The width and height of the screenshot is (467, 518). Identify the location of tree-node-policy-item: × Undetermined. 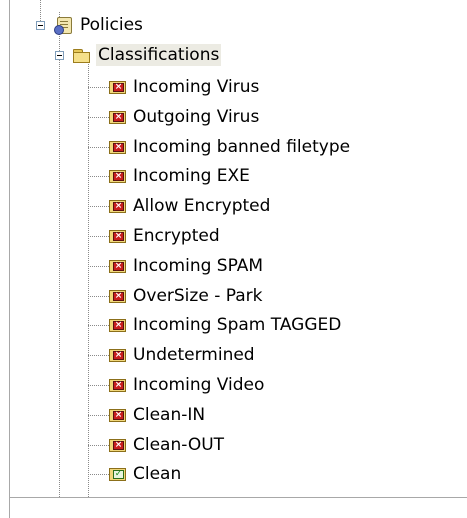
(182, 355).